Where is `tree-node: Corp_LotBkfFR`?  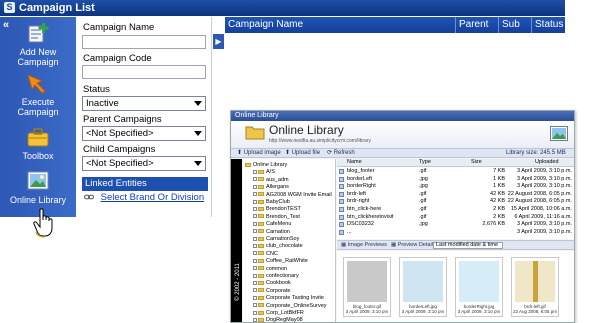 tree-node: Corp_LotBkfFR is located at coordinates (278, 313).